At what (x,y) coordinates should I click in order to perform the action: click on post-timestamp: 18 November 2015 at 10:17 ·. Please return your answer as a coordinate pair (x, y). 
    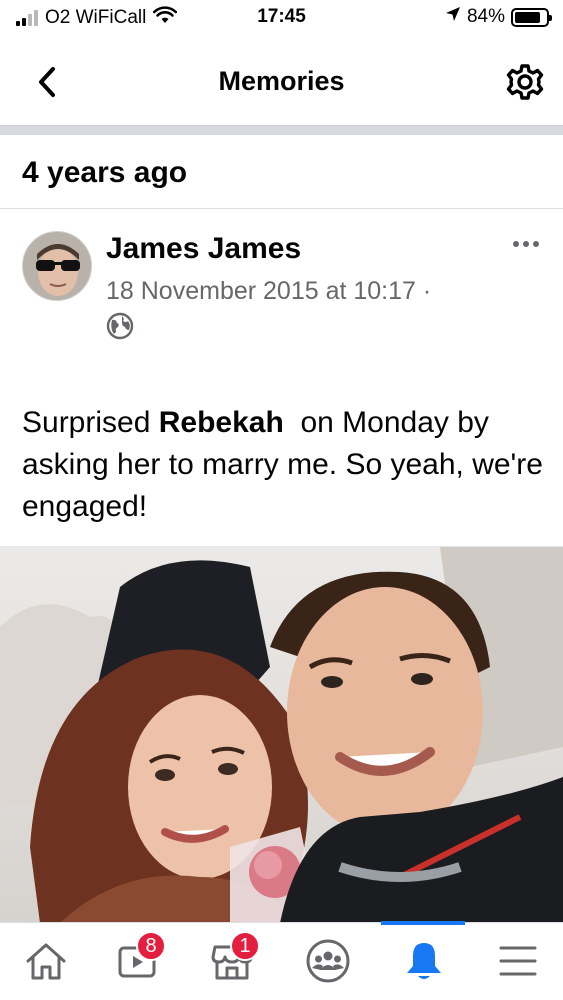
    Looking at the image, I should click on (268, 291).